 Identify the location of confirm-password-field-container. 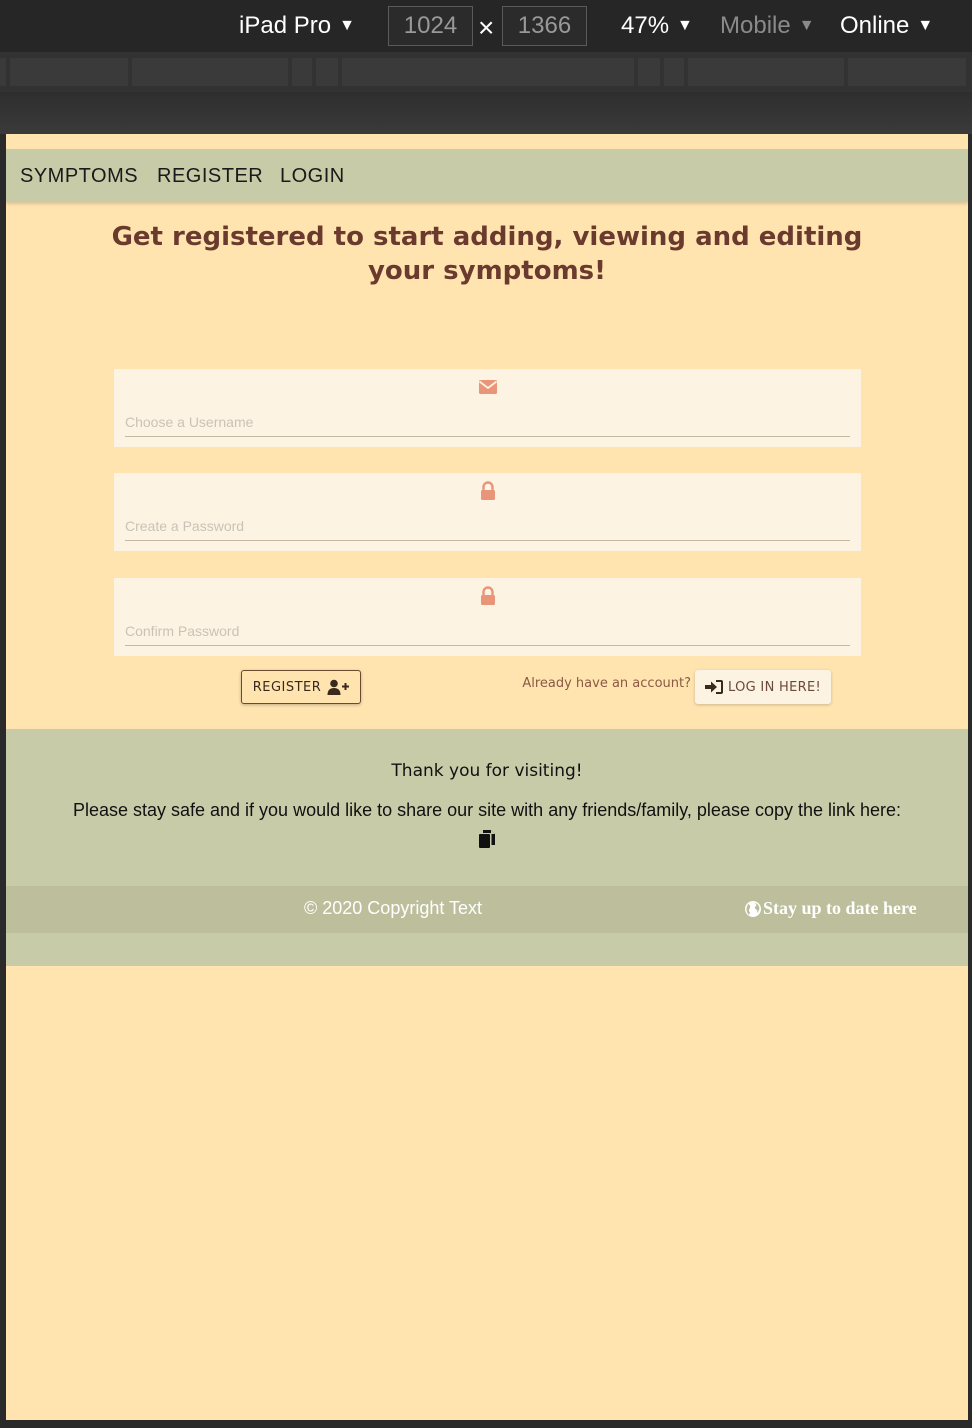
(487, 617).